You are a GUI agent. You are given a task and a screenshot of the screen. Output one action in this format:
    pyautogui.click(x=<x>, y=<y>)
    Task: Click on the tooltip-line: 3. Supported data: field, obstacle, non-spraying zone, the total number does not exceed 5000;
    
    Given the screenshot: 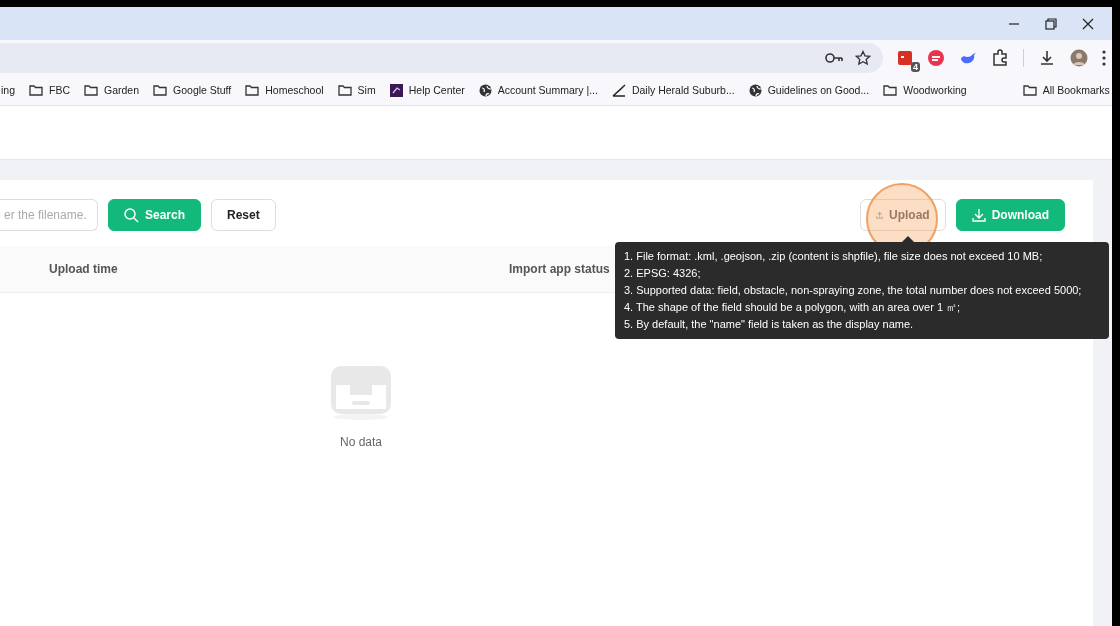 What is the action you would take?
    pyautogui.click(x=853, y=290)
    